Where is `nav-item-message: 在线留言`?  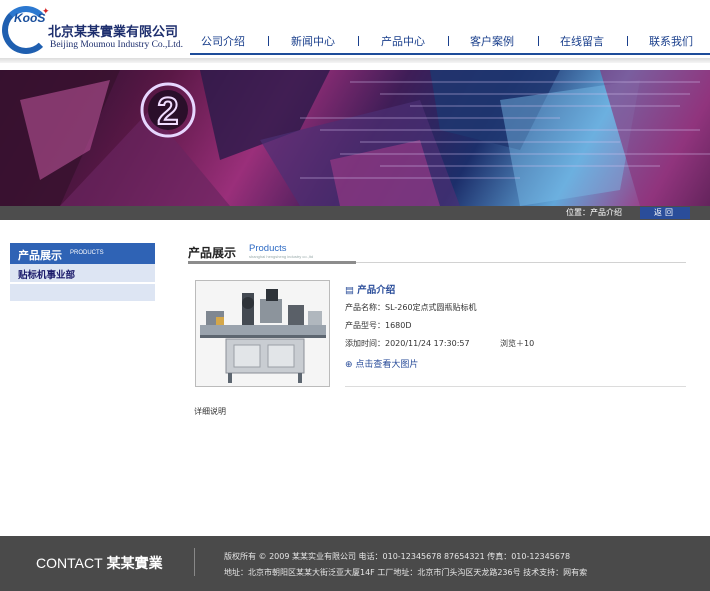
nav-item-message: 在线留言 is located at coordinates (582, 41).